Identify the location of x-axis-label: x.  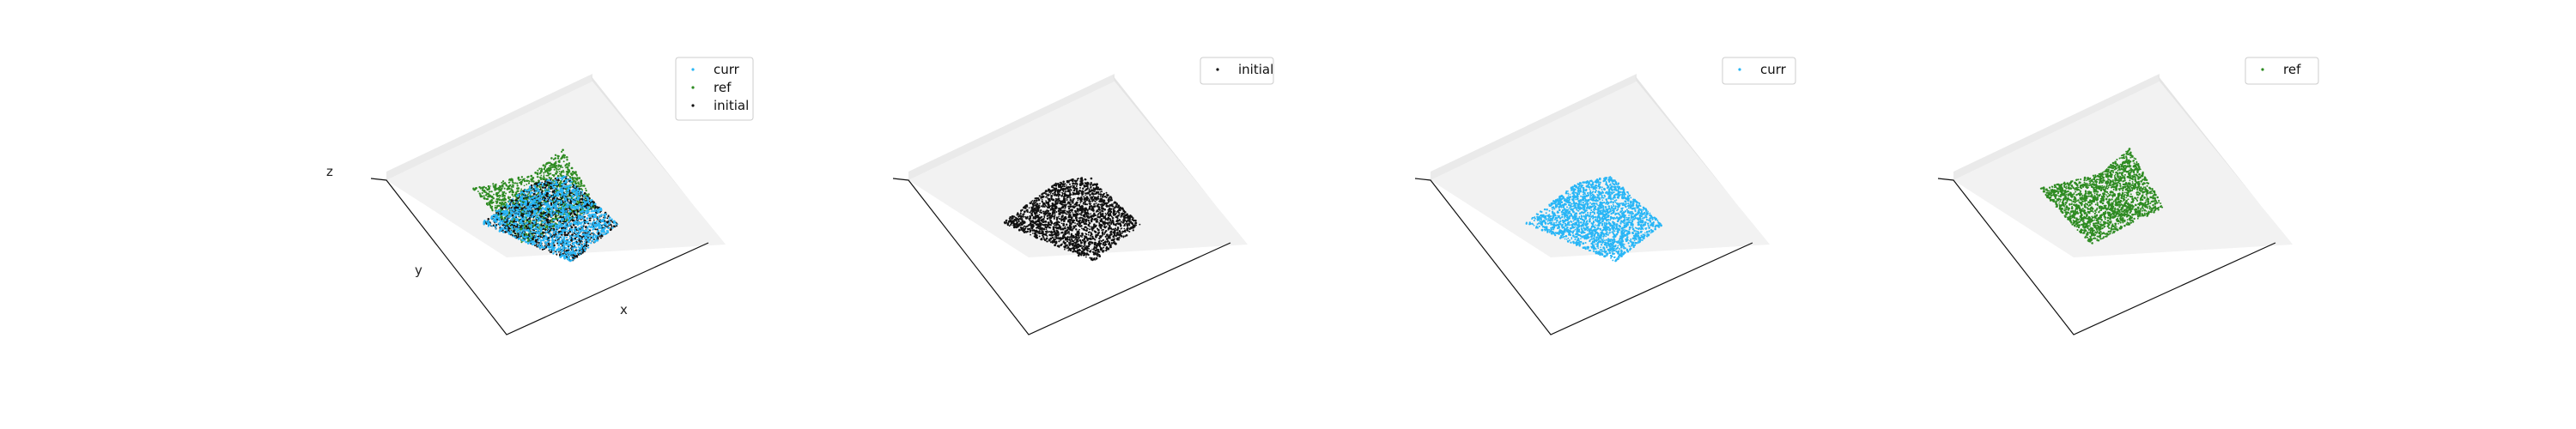
(624, 309).